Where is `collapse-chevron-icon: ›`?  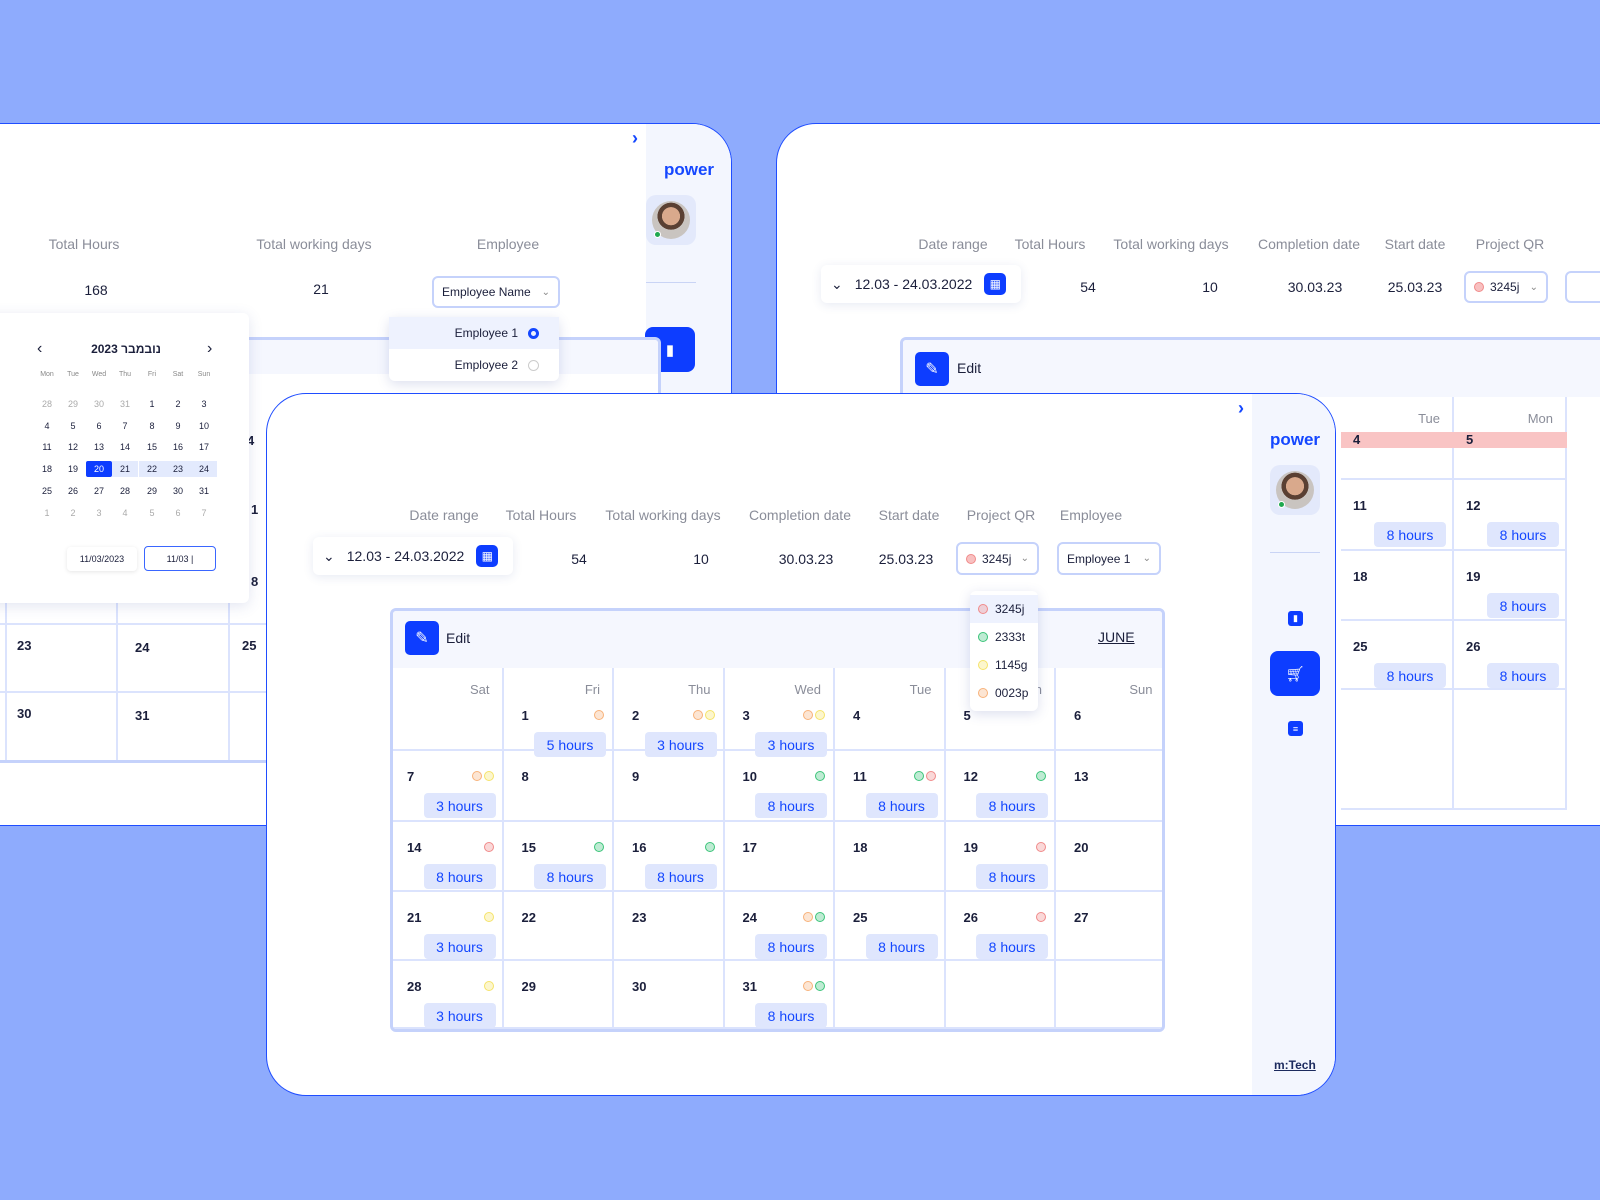 collapse-chevron-icon: › is located at coordinates (1241, 408).